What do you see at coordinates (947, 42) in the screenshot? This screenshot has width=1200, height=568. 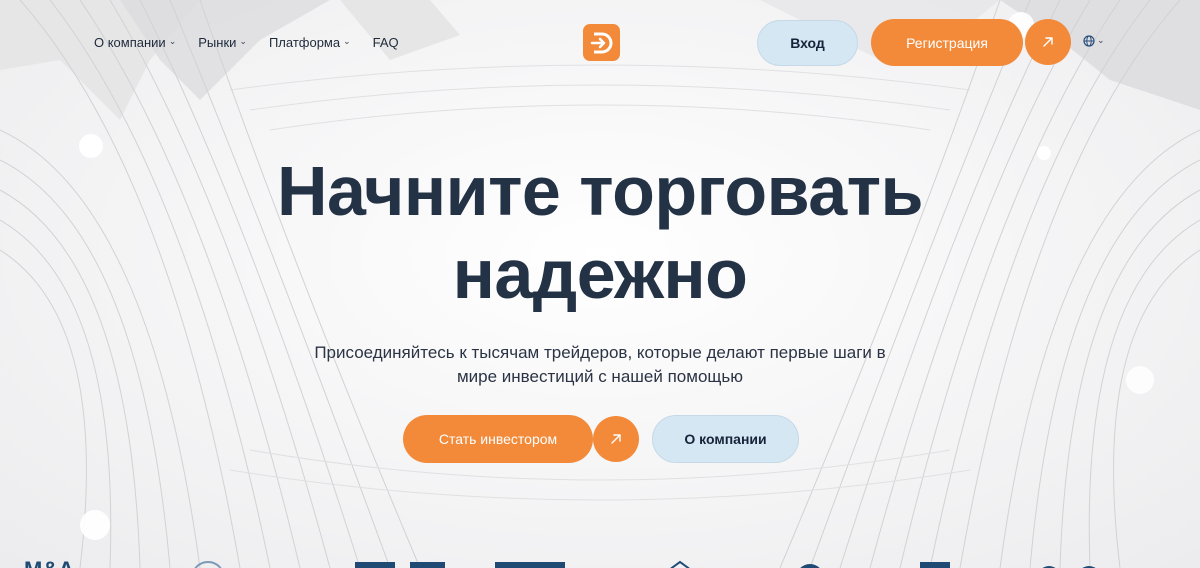 I see `register-button: Регистрация` at bounding box center [947, 42].